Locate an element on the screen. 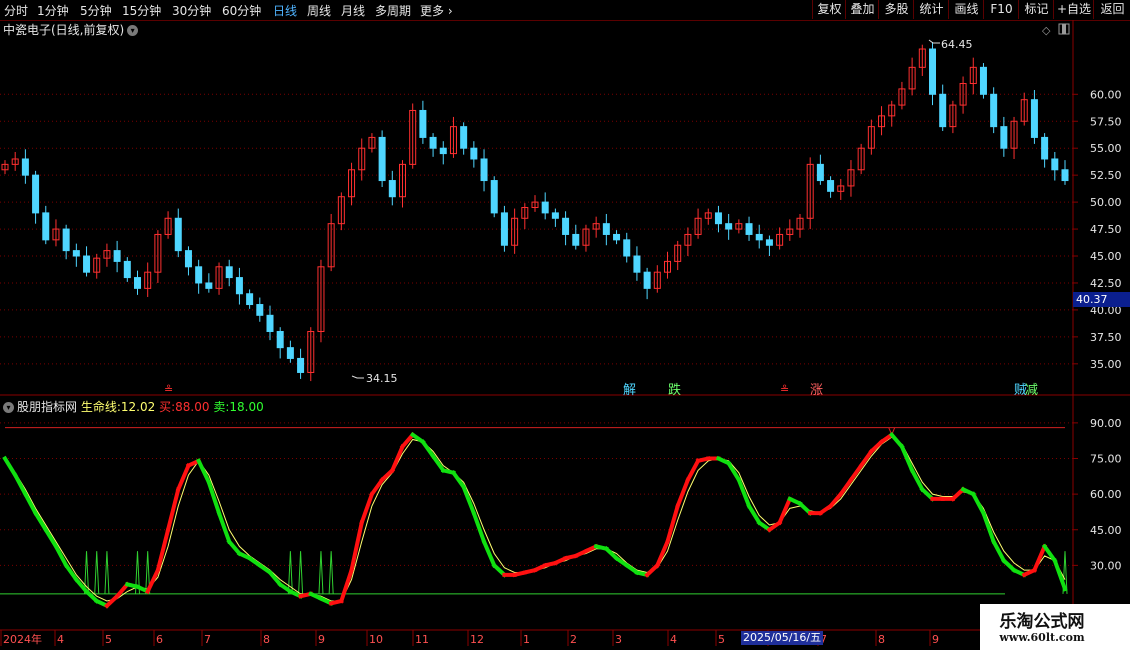  time-label: 11 is located at coordinates (422, 639).